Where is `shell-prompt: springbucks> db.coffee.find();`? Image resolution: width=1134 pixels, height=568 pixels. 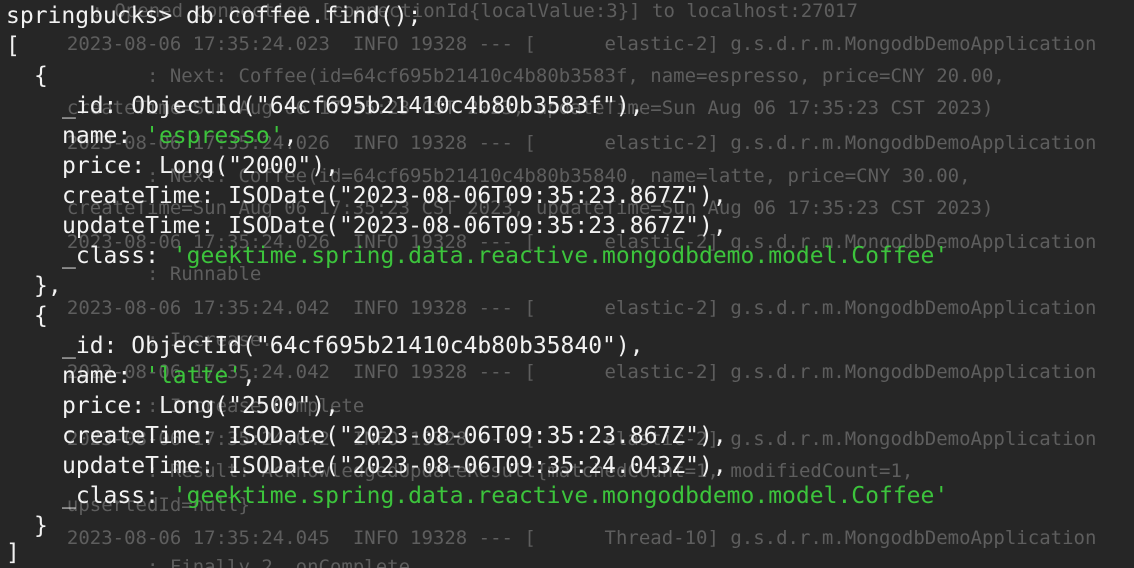 shell-prompt: springbucks> db.coffee.find(); is located at coordinates (213, 16).